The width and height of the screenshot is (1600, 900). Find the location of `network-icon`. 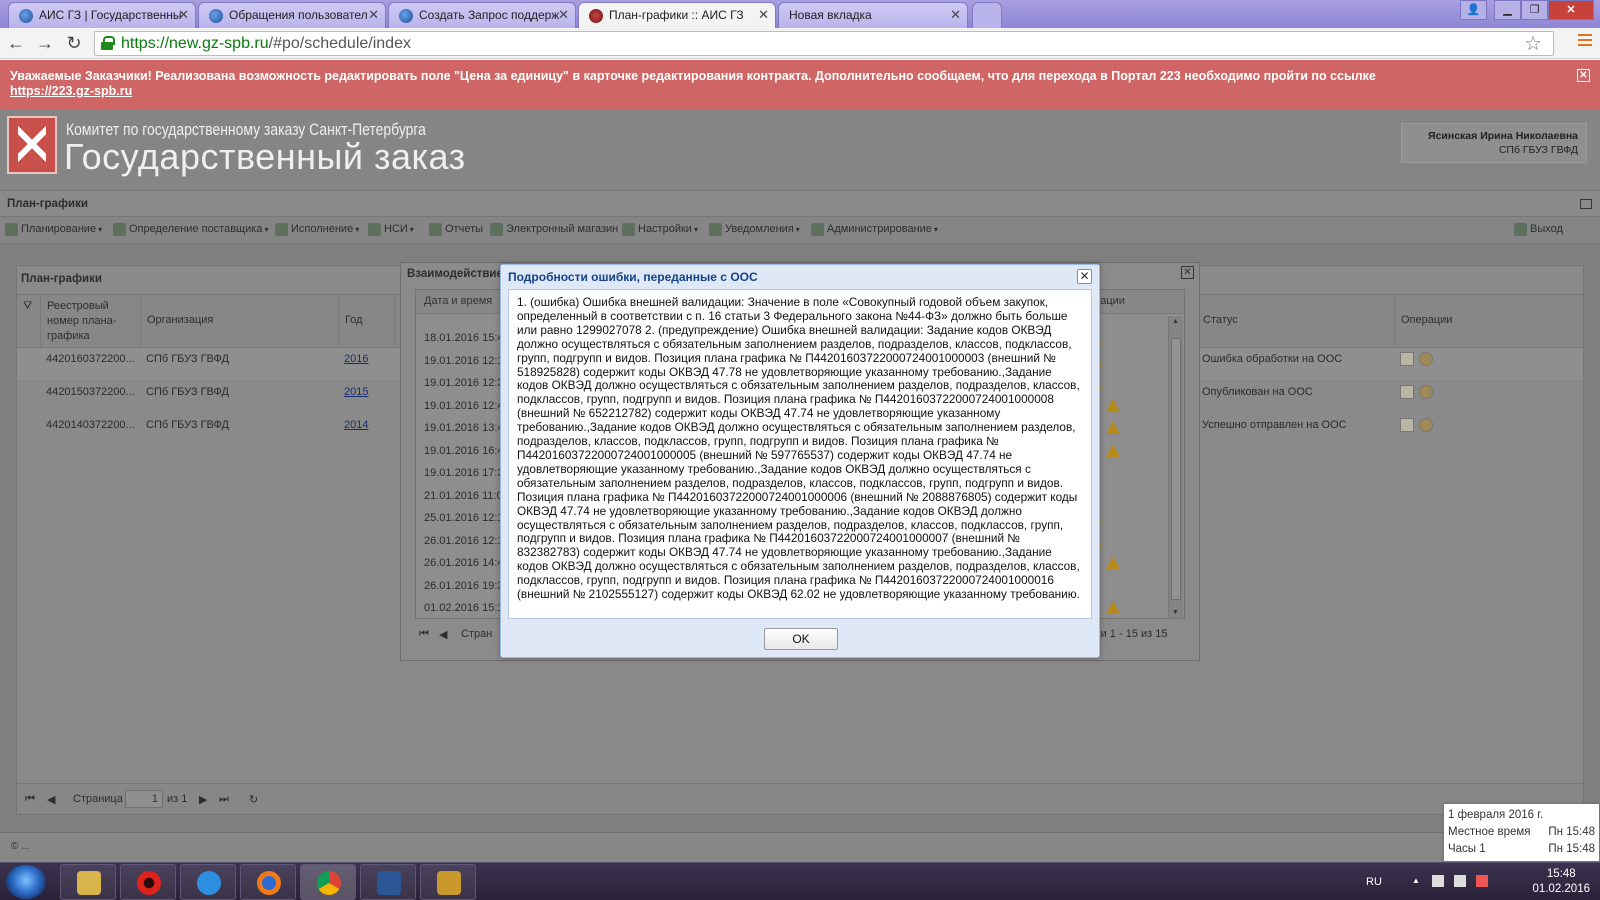

network-icon is located at coordinates (1438, 881).